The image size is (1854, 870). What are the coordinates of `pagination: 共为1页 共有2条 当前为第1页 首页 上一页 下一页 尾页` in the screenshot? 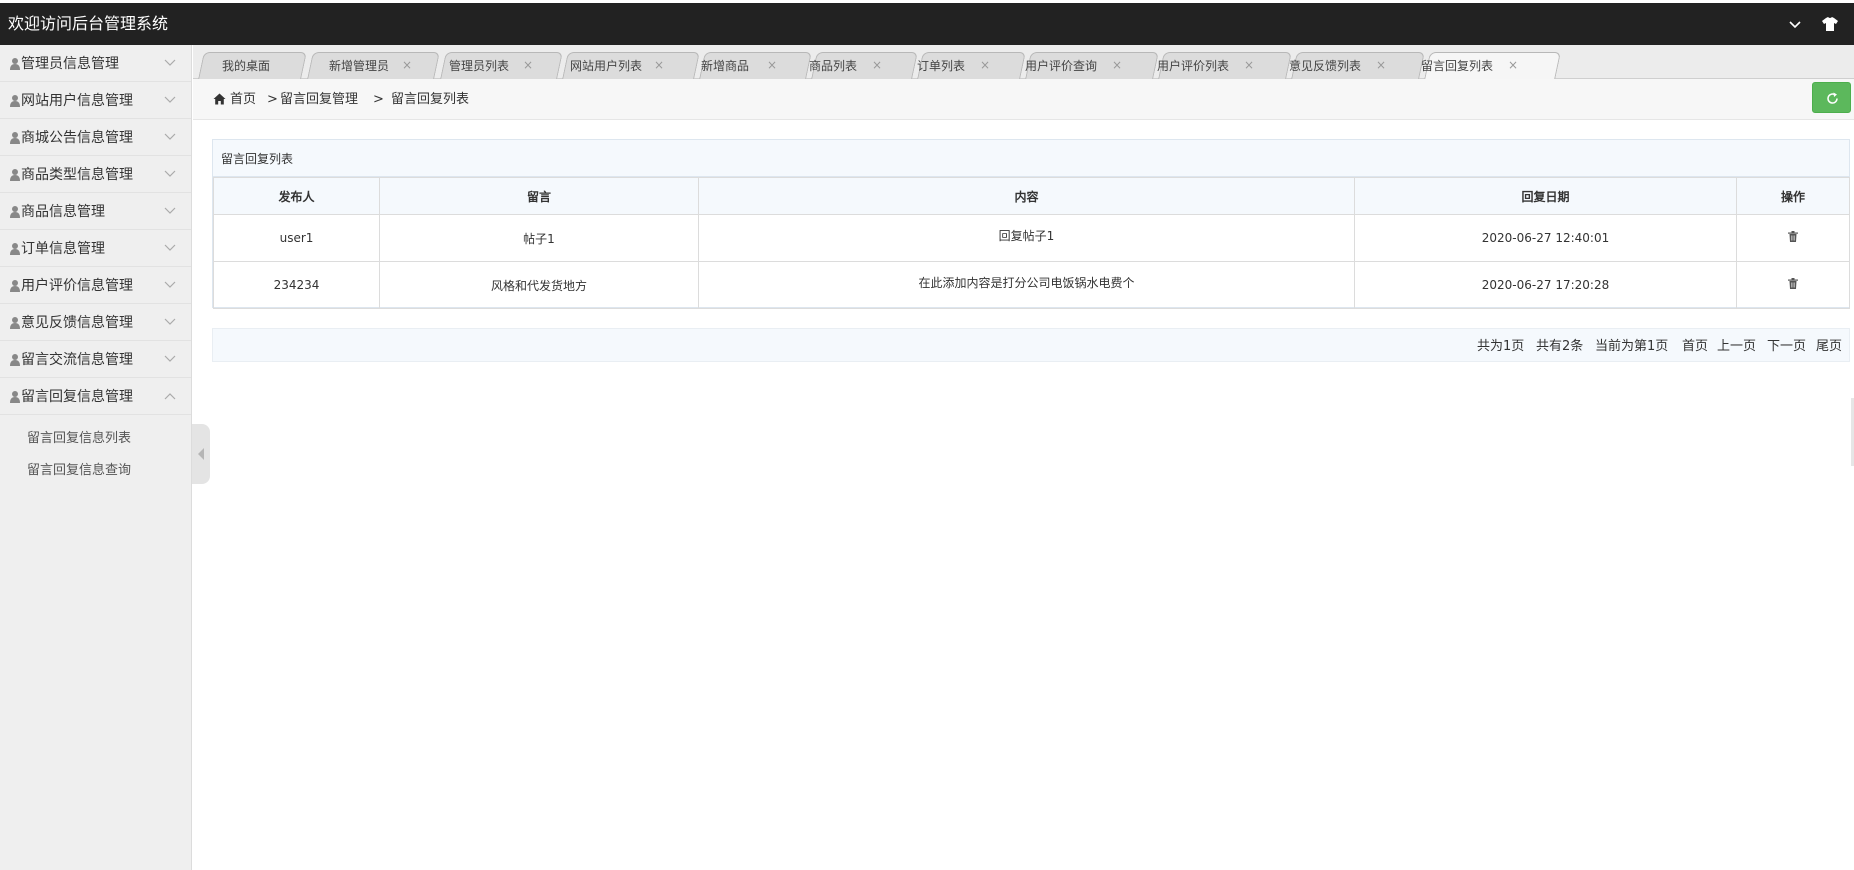 It's located at (1031, 345).